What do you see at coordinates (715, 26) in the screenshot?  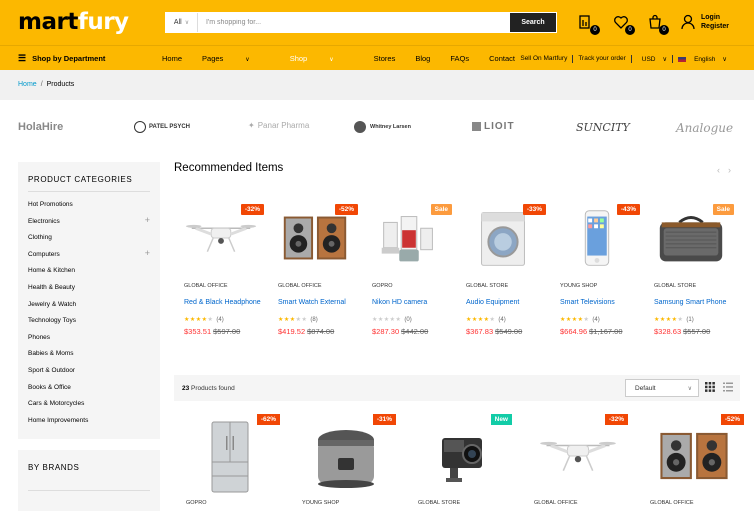 I see `register-link: Register` at bounding box center [715, 26].